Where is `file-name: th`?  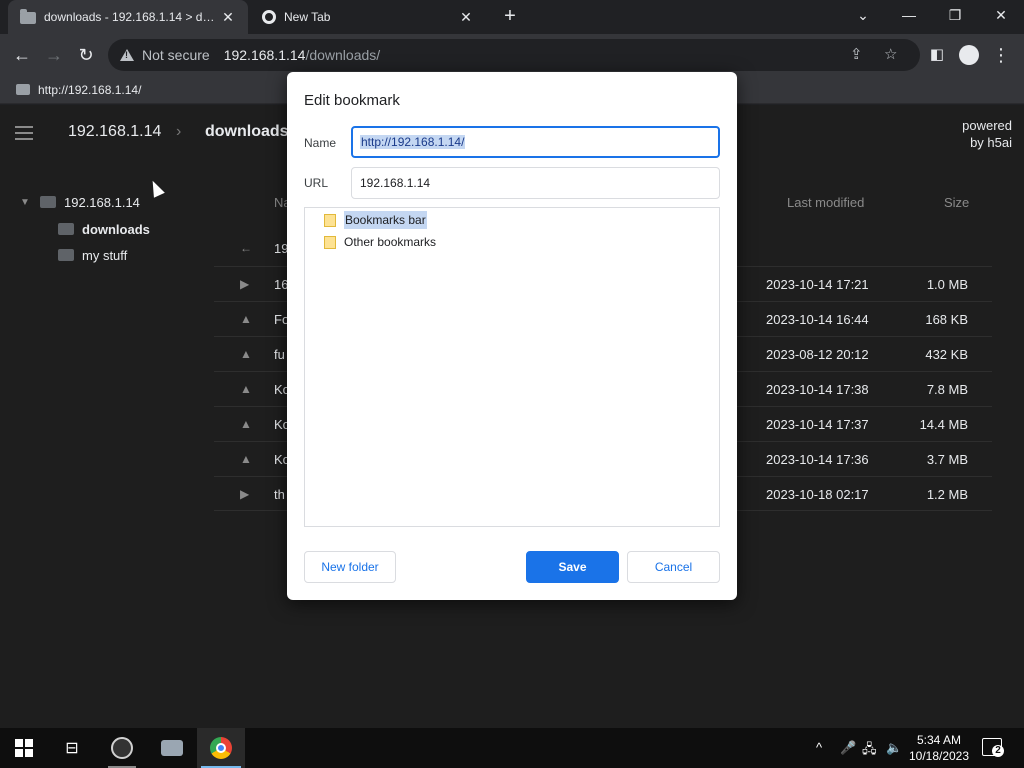 file-name: th is located at coordinates (279, 494).